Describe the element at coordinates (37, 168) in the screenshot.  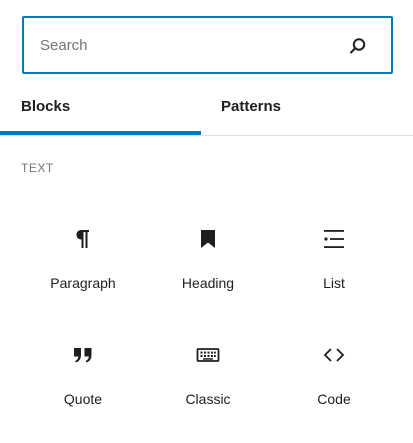
I see `section-title: TEXT` at that location.